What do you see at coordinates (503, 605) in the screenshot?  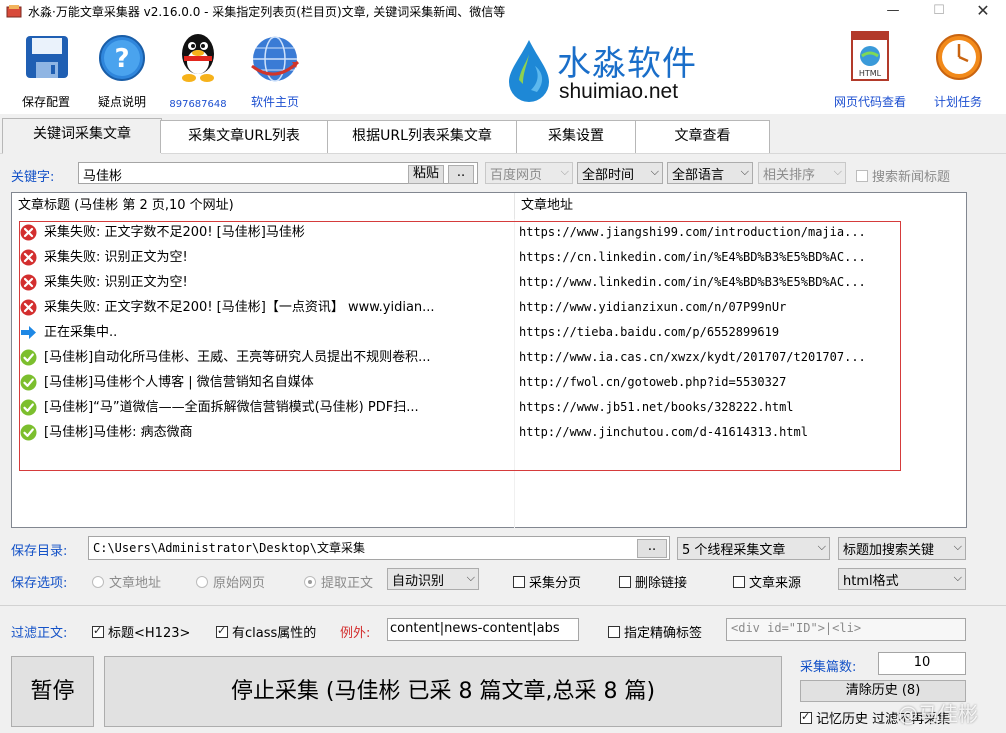 I see `section-divider` at bounding box center [503, 605].